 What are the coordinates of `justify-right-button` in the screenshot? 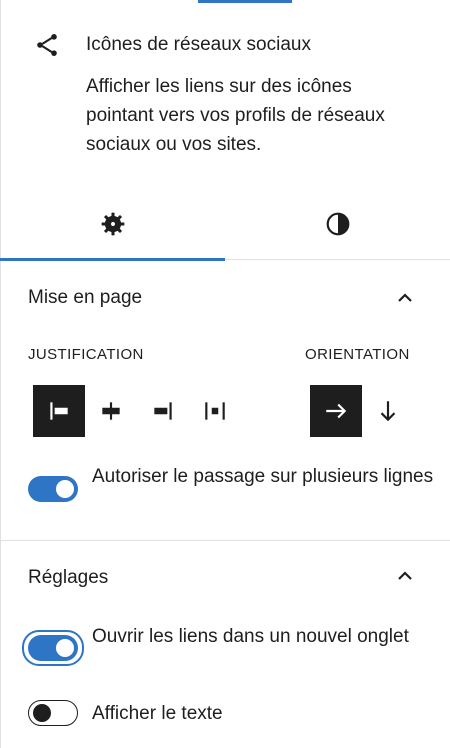 It's located at (163, 411).